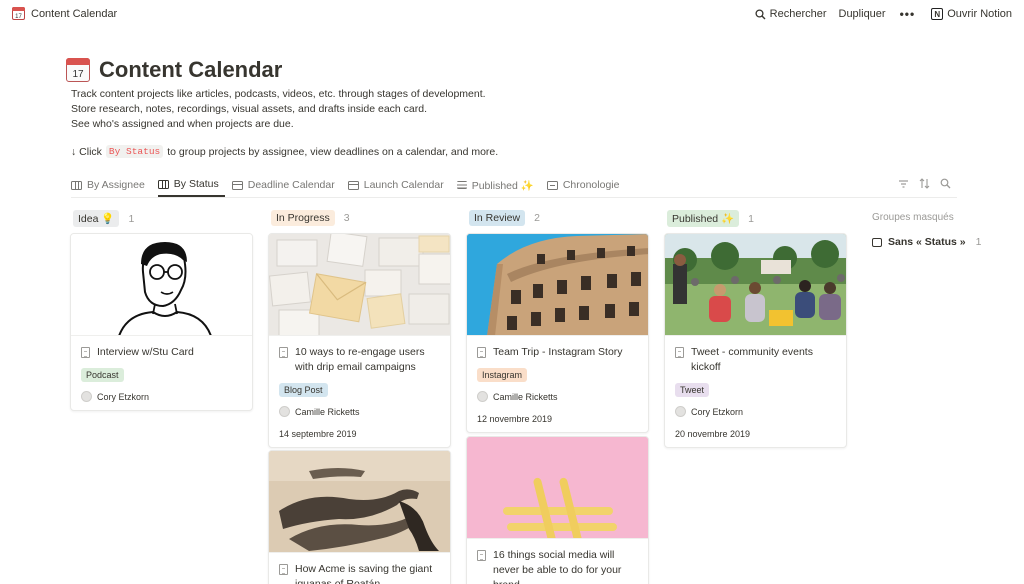 The image size is (1024, 584). Describe the element at coordinates (190, 70) in the screenshot. I see `page-title: Content Calendar` at that location.